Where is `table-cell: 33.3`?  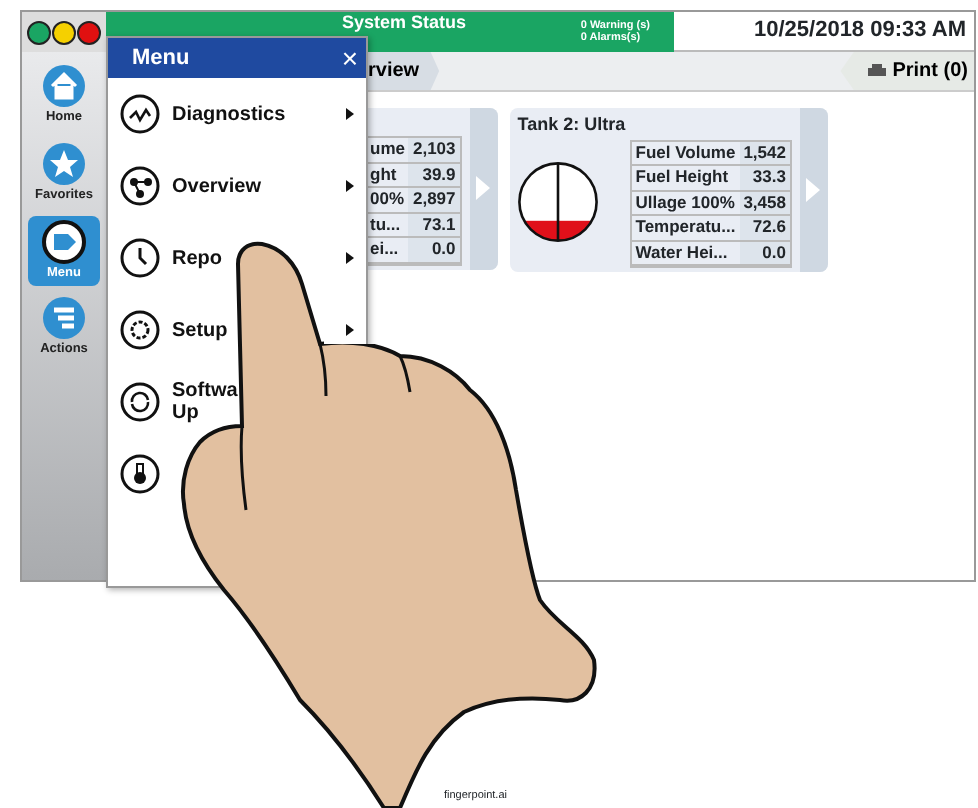 table-cell: 33.3 is located at coordinates (764, 178).